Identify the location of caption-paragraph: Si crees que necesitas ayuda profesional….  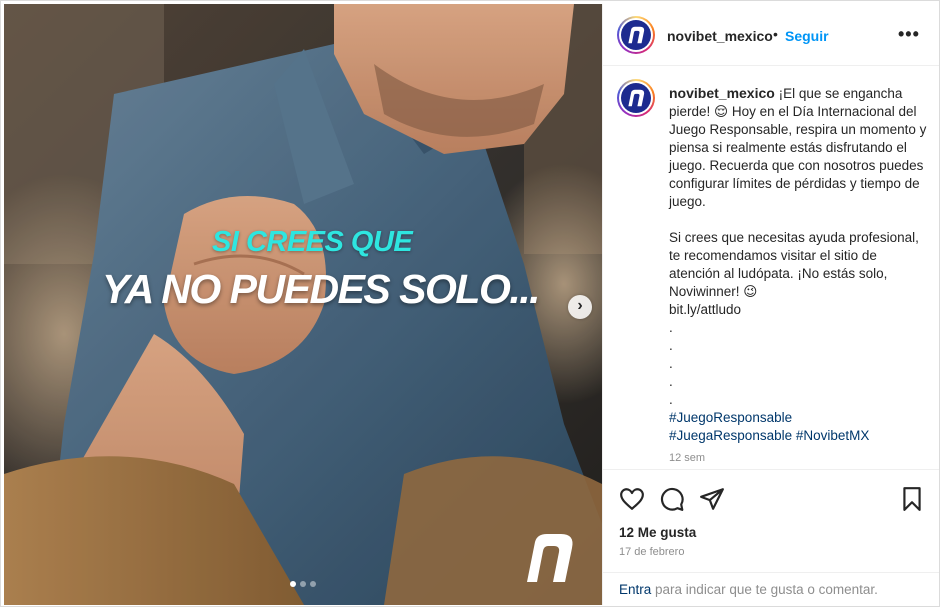
(794, 264).